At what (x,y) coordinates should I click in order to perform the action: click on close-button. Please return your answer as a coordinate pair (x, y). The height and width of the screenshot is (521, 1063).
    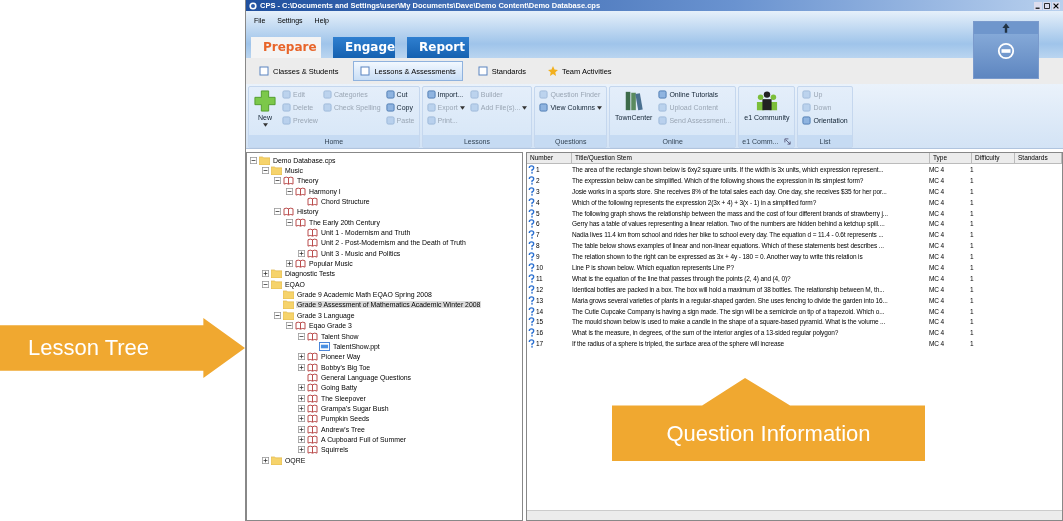
    Looking at the image, I should click on (1056, 5).